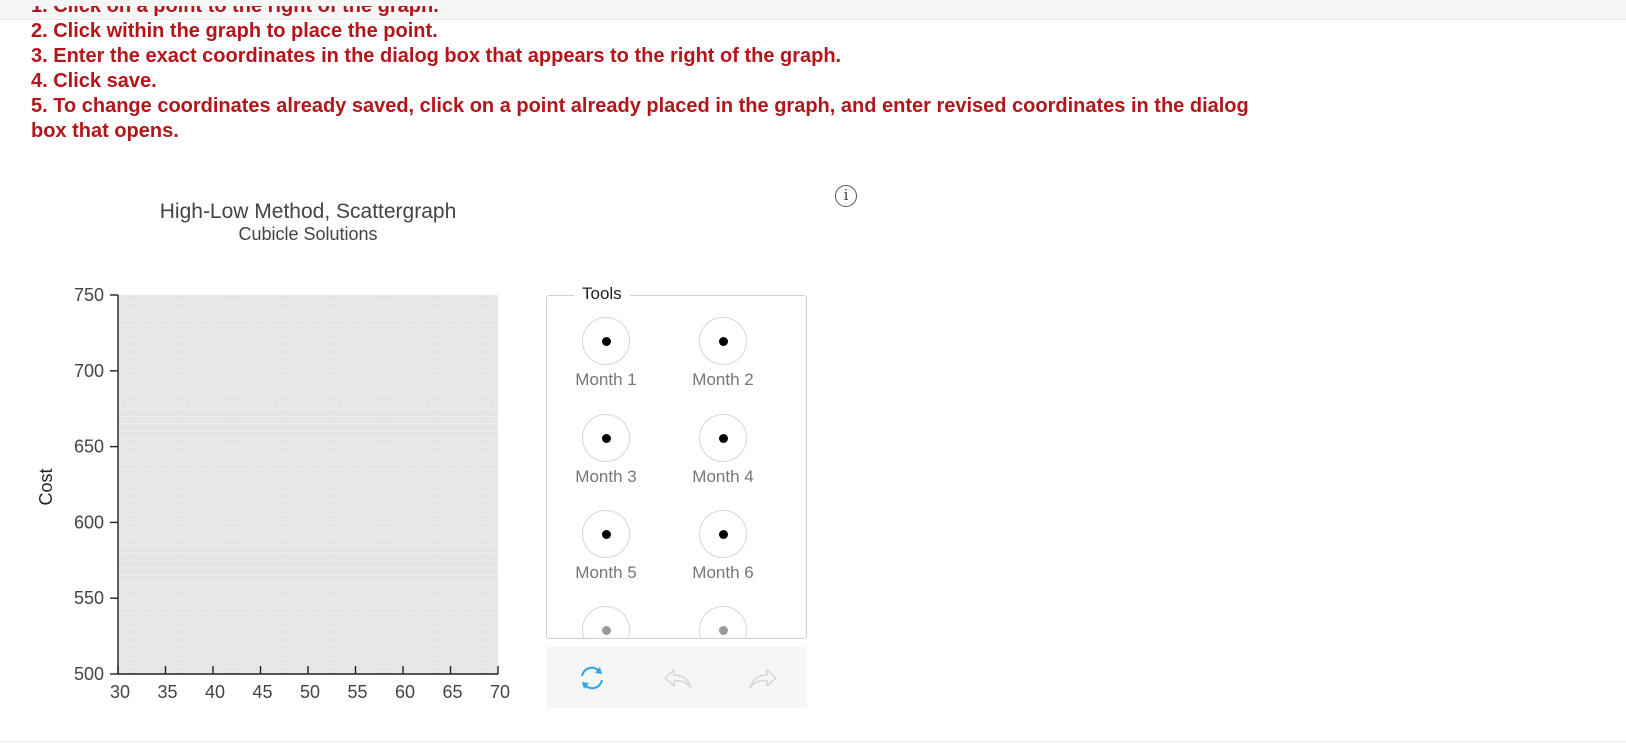 The height and width of the screenshot is (750, 1626). I want to click on tool-label: Month 3, so click(606, 476).